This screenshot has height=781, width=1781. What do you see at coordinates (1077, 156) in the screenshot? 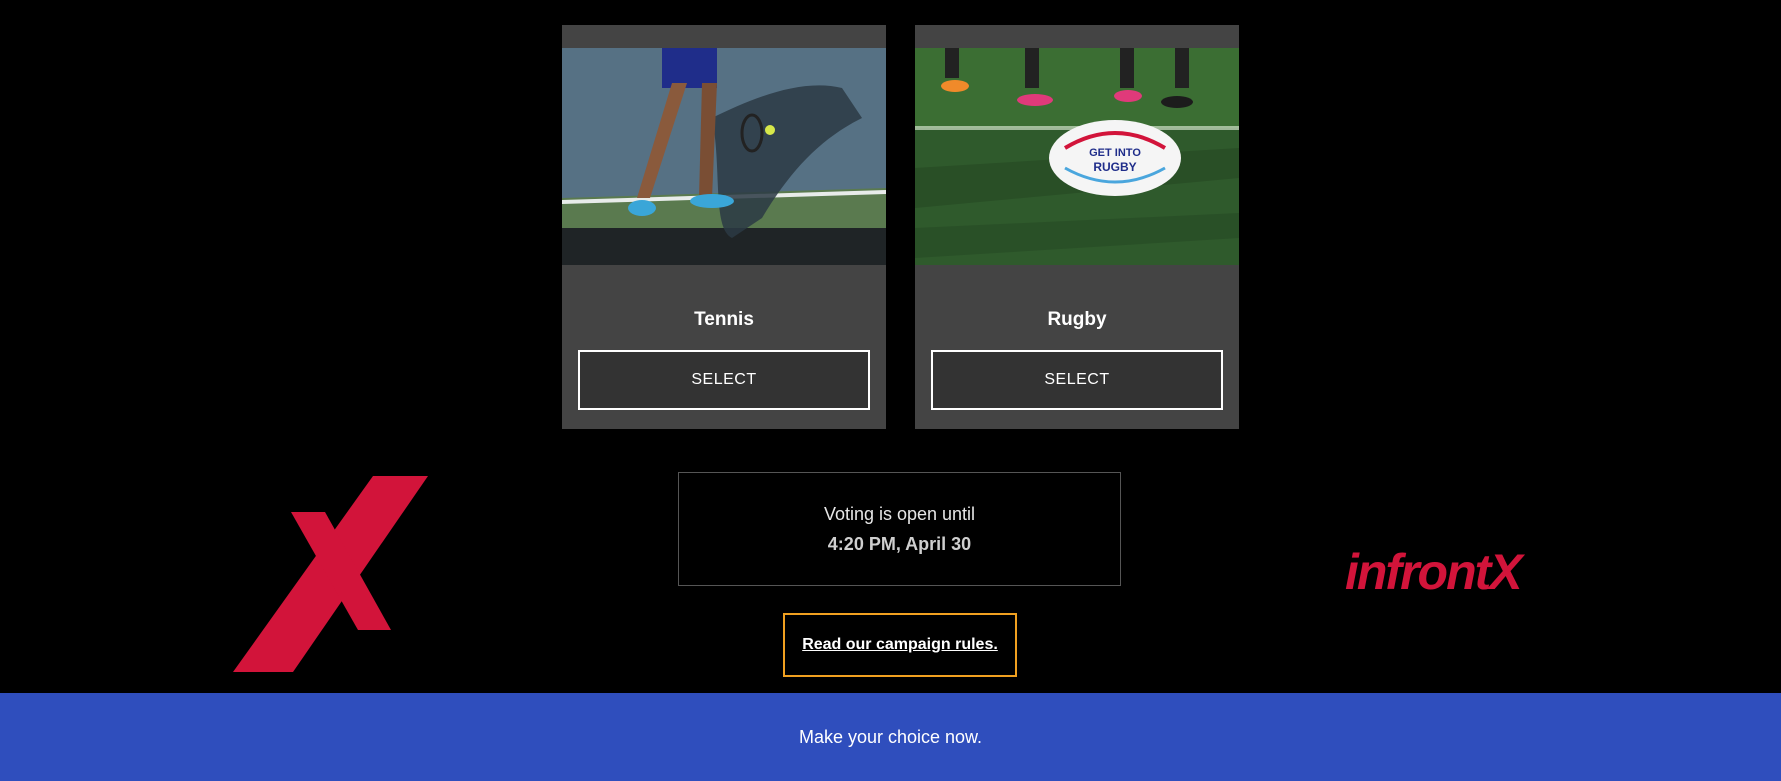
I see `rugby-photo: GET INTO RUGBY` at bounding box center [1077, 156].